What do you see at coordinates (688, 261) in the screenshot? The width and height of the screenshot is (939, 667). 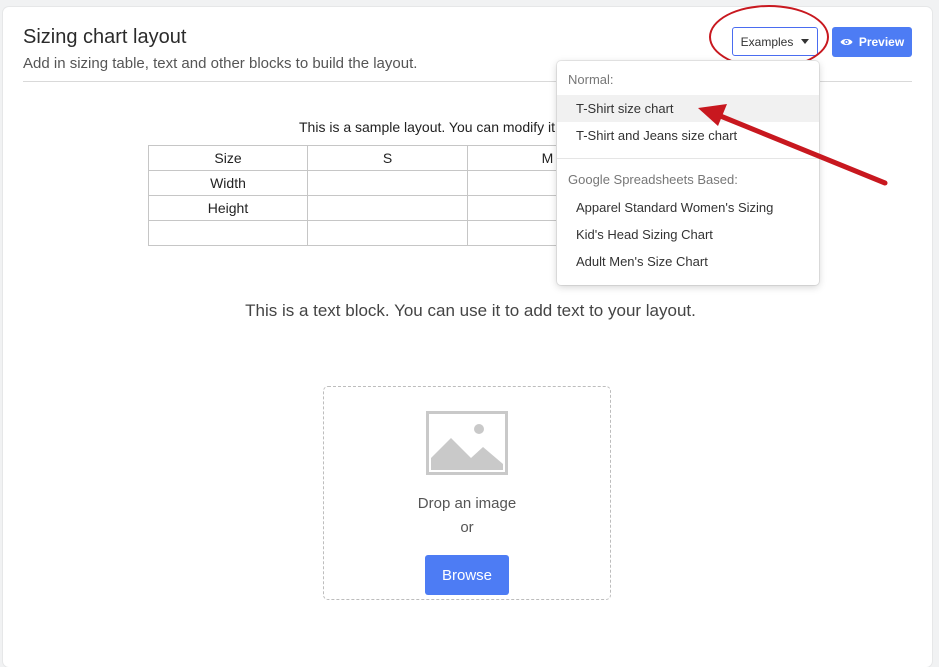 I see `menu-item-adult-mens-size: Adult Men's Size Chart` at bounding box center [688, 261].